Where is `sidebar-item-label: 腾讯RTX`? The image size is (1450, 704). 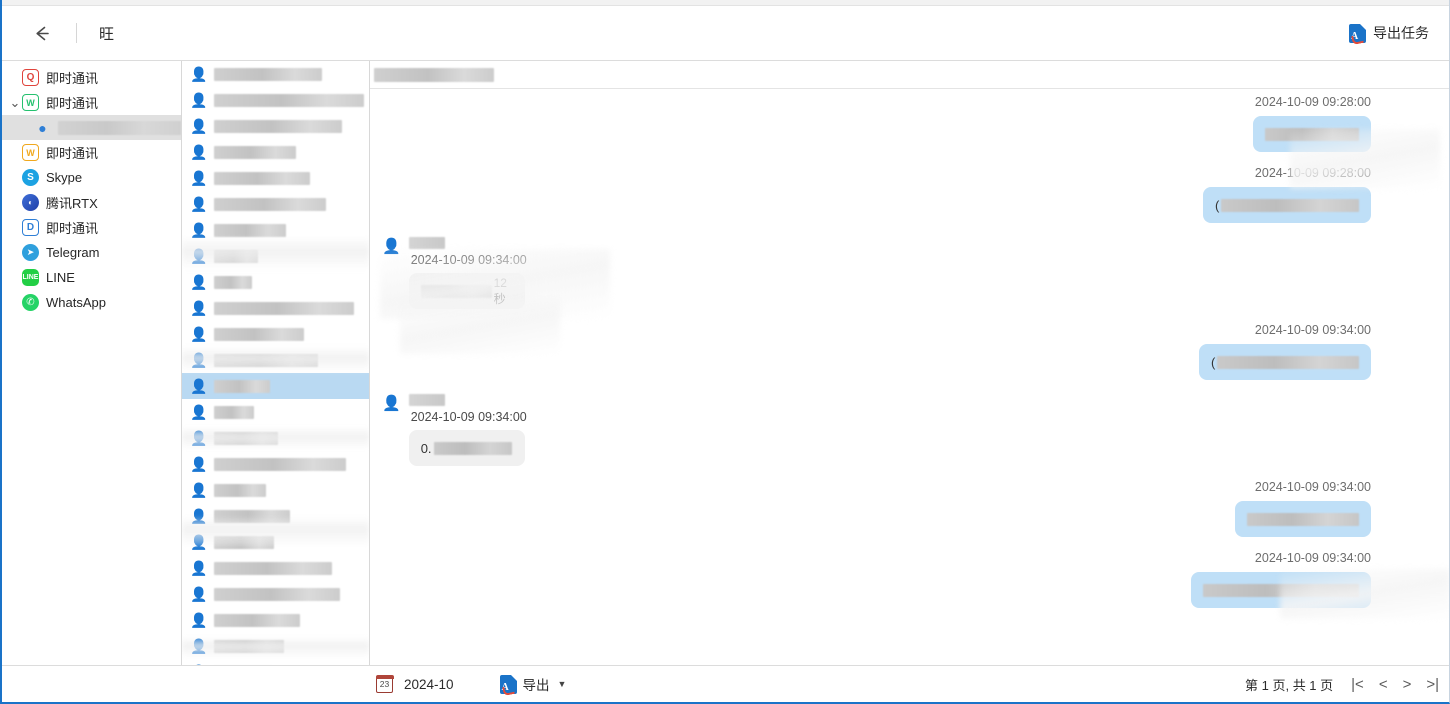
sidebar-item-label: 腾讯RTX is located at coordinates (72, 203).